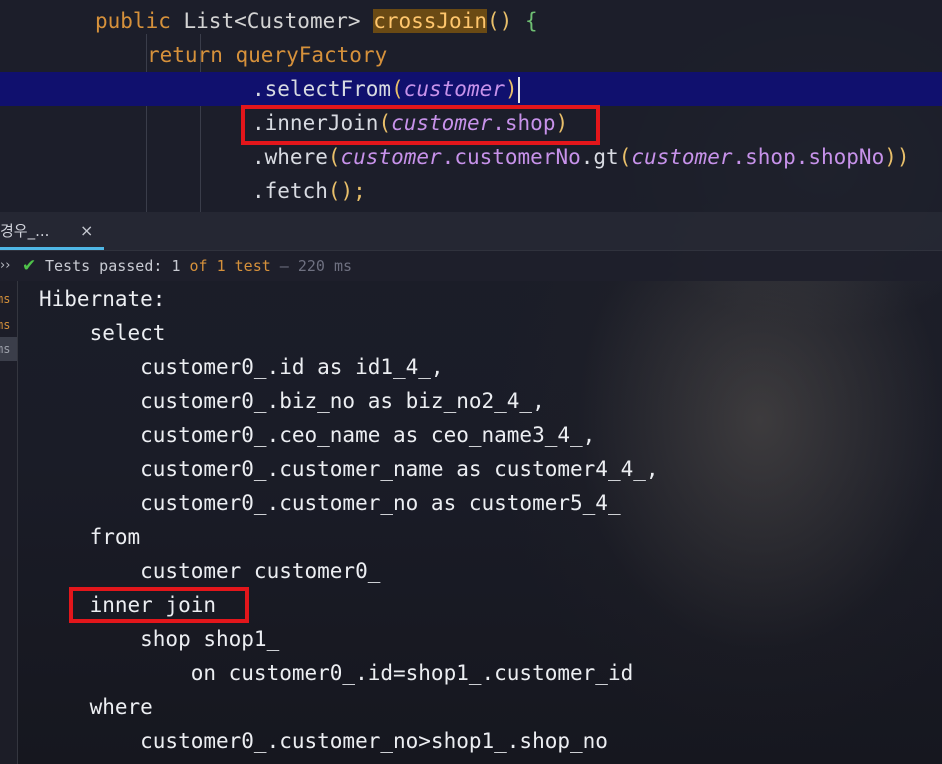 This screenshot has height=764, width=942. Describe the element at coordinates (108, 266) in the screenshot. I see `status-prefix: Tests passed:` at that location.